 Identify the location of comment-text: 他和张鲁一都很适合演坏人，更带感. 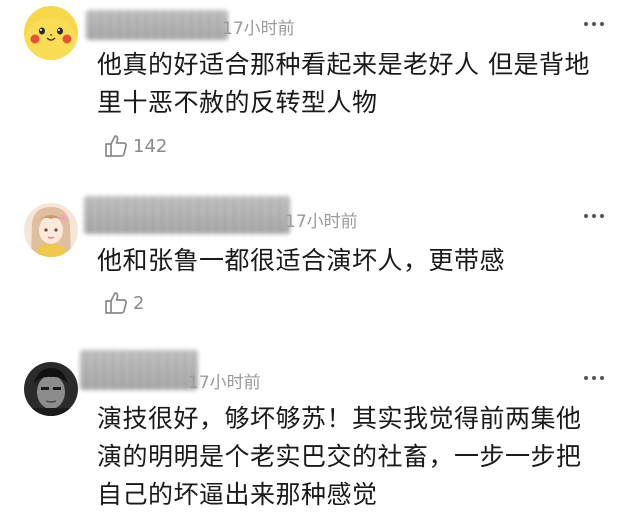
(357, 261).